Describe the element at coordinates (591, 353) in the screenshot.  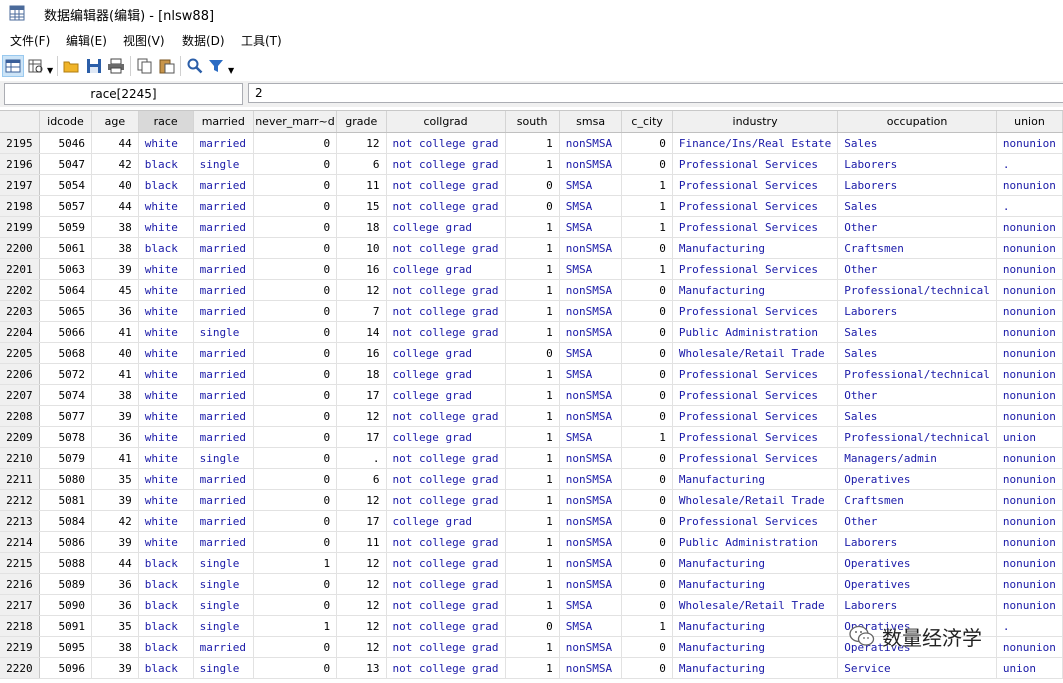
I see `cell-smsa: SMSA` at that location.